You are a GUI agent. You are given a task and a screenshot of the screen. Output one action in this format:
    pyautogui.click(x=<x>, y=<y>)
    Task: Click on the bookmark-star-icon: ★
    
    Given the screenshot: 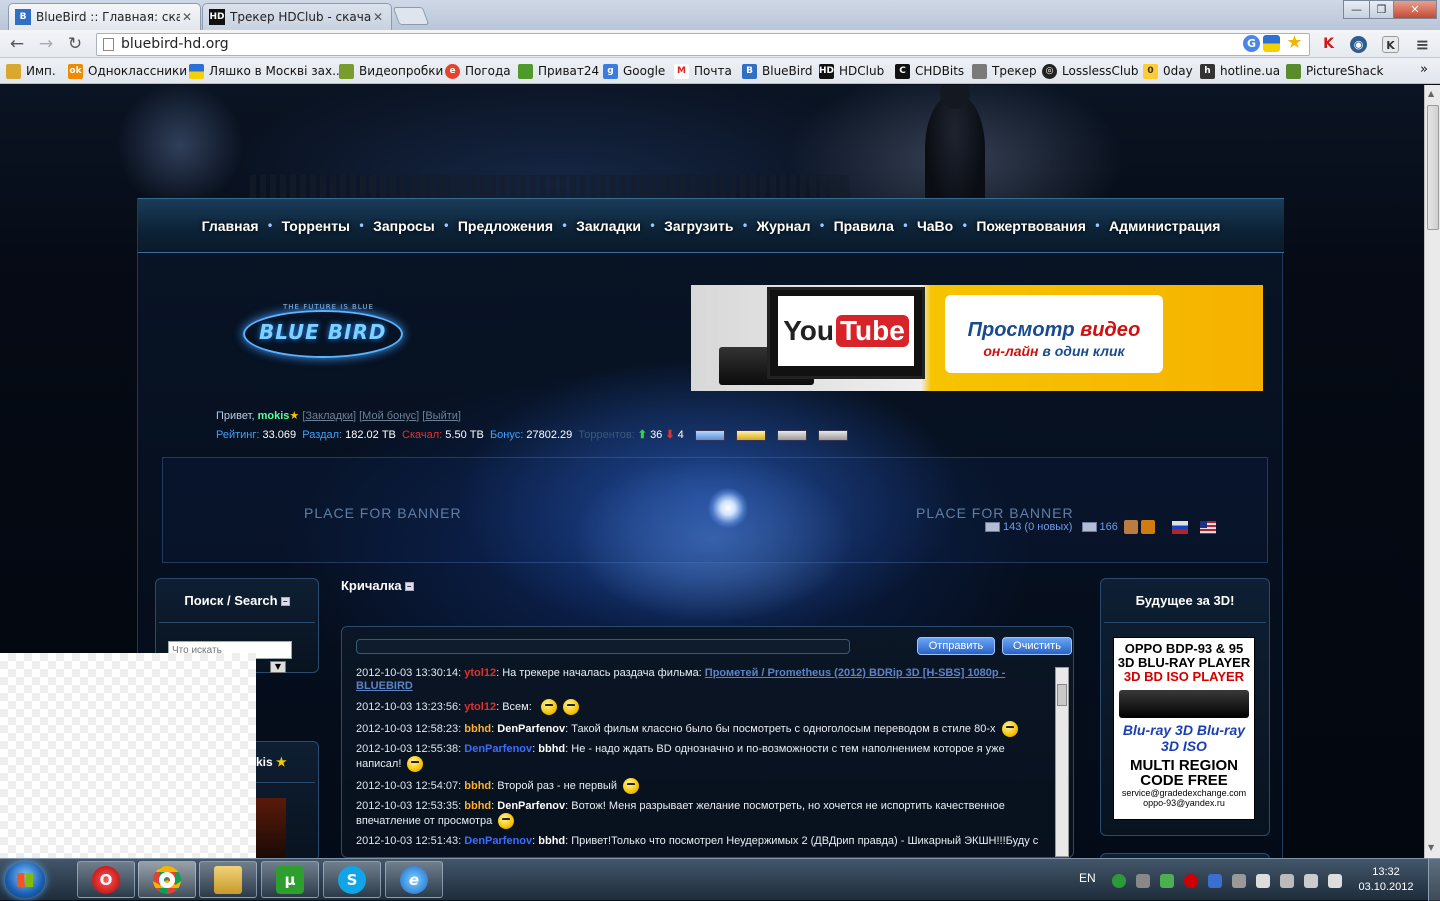 What is the action you would take?
    pyautogui.click(x=1294, y=43)
    